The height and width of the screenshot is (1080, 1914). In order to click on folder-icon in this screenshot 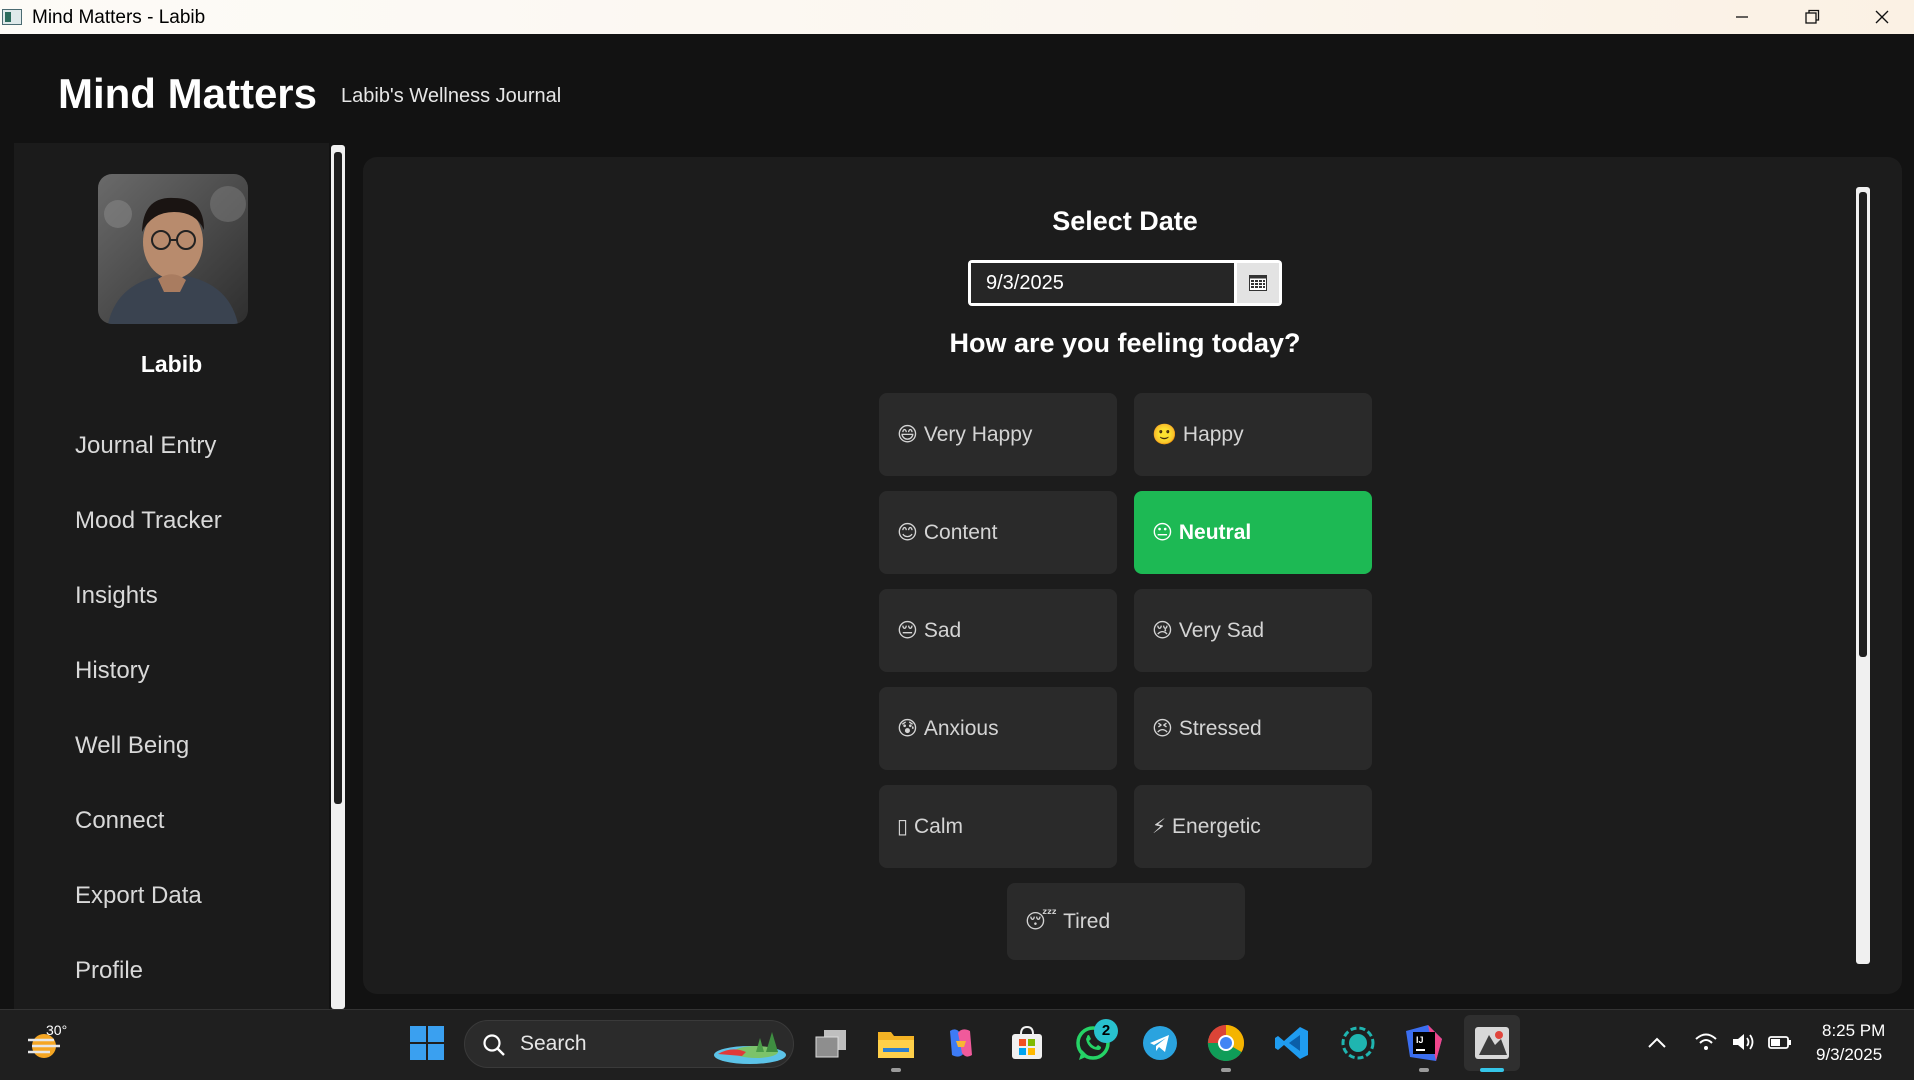, I will do `click(896, 1045)`.